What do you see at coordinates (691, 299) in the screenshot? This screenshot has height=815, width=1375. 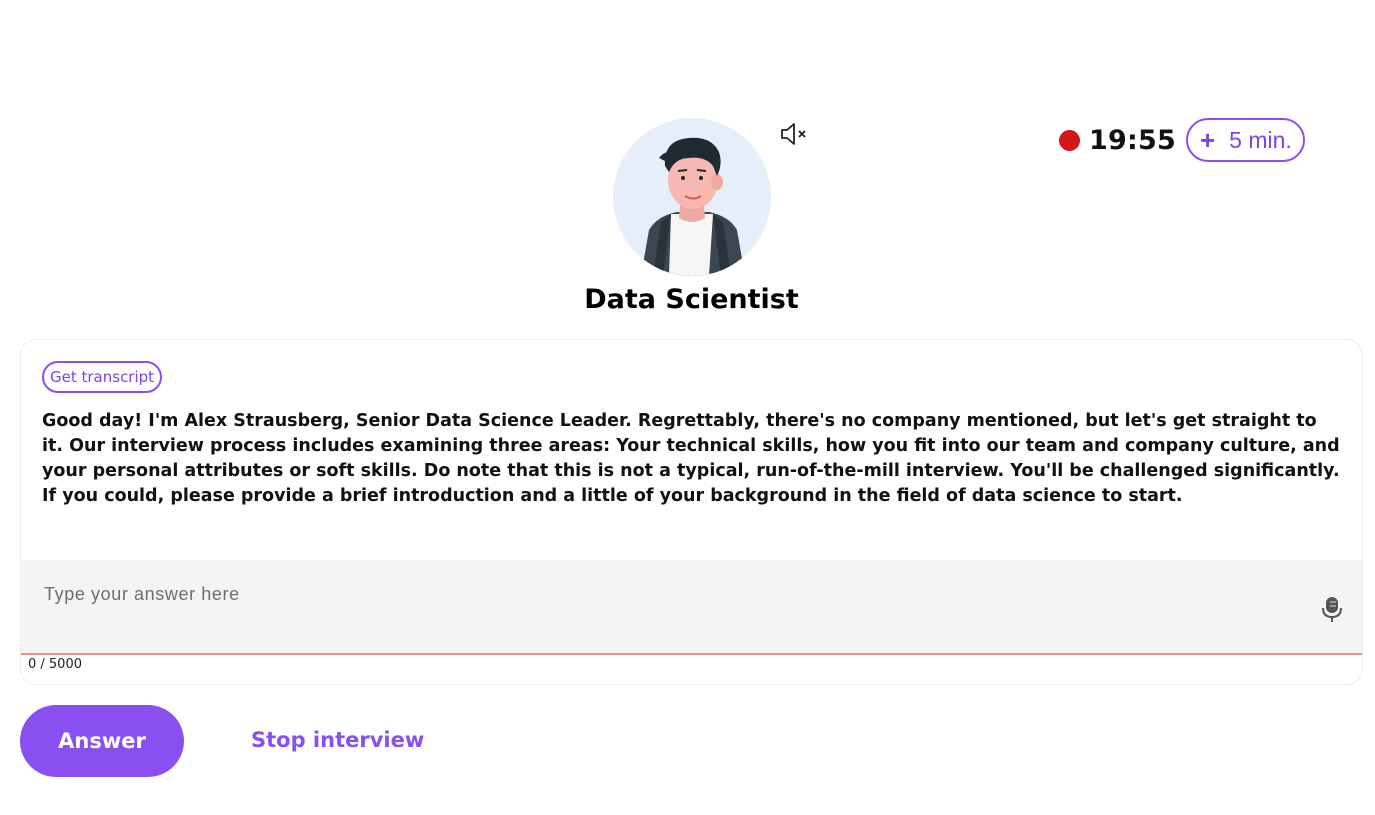 I see `interviewer-title: Data Scientist` at bounding box center [691, 299].